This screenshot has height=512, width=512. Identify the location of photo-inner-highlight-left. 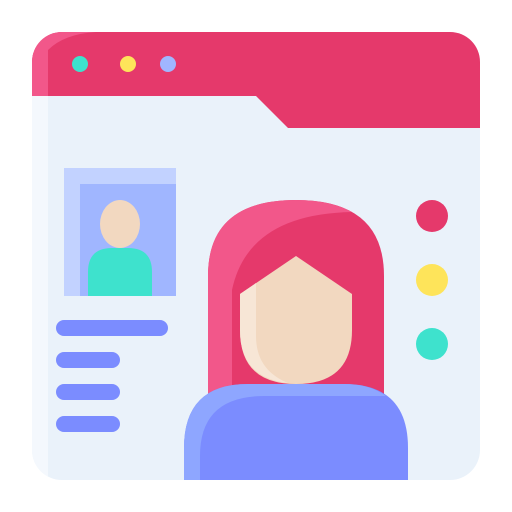
(72, 232).